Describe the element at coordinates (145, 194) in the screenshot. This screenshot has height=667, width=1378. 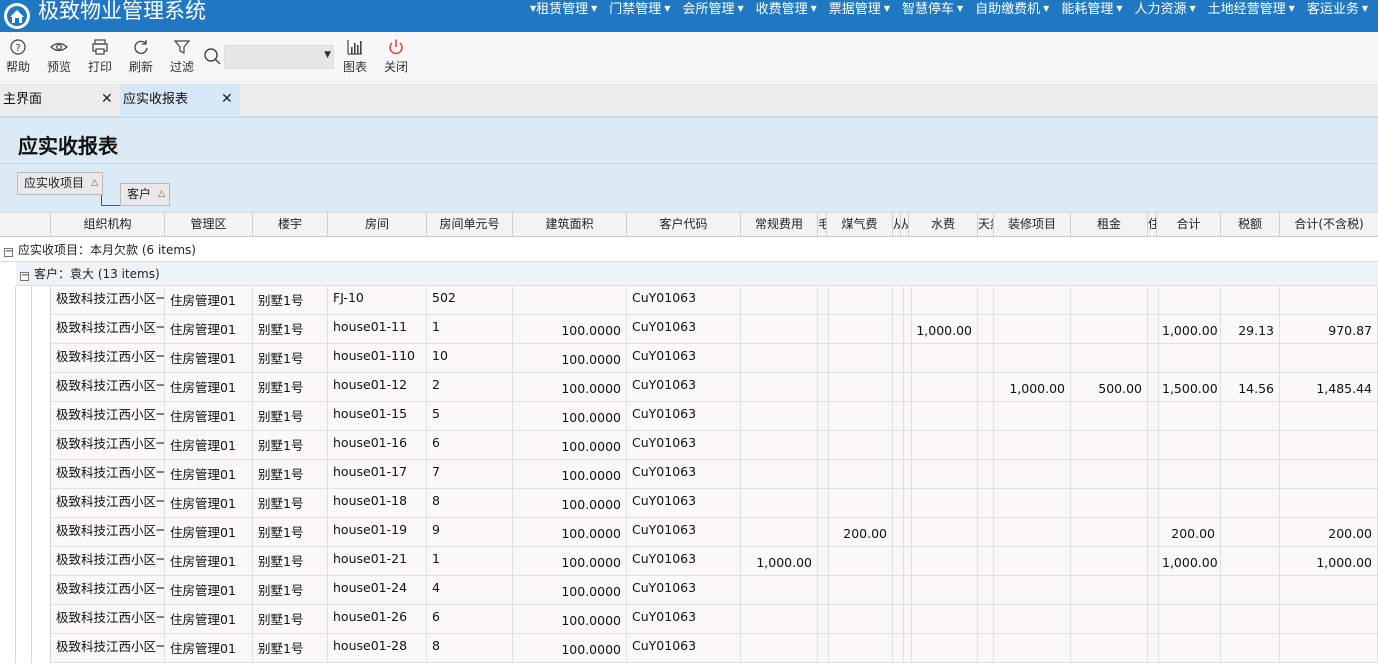
I see `group-chip-customer: 客户 △` at that location.